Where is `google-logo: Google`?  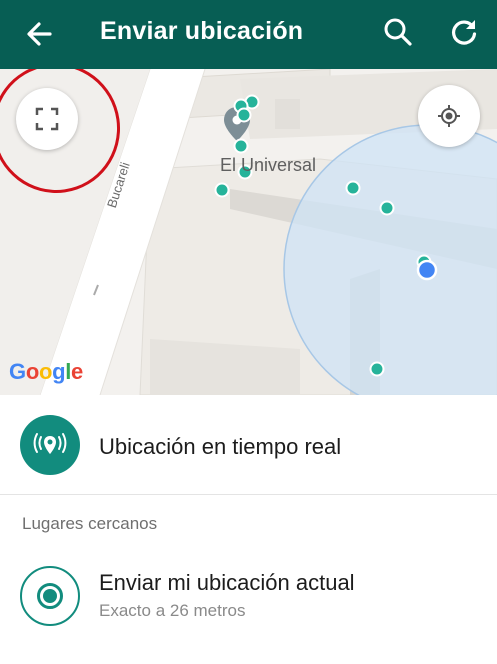
google-logo: Google is located at coordinates (46, 372).